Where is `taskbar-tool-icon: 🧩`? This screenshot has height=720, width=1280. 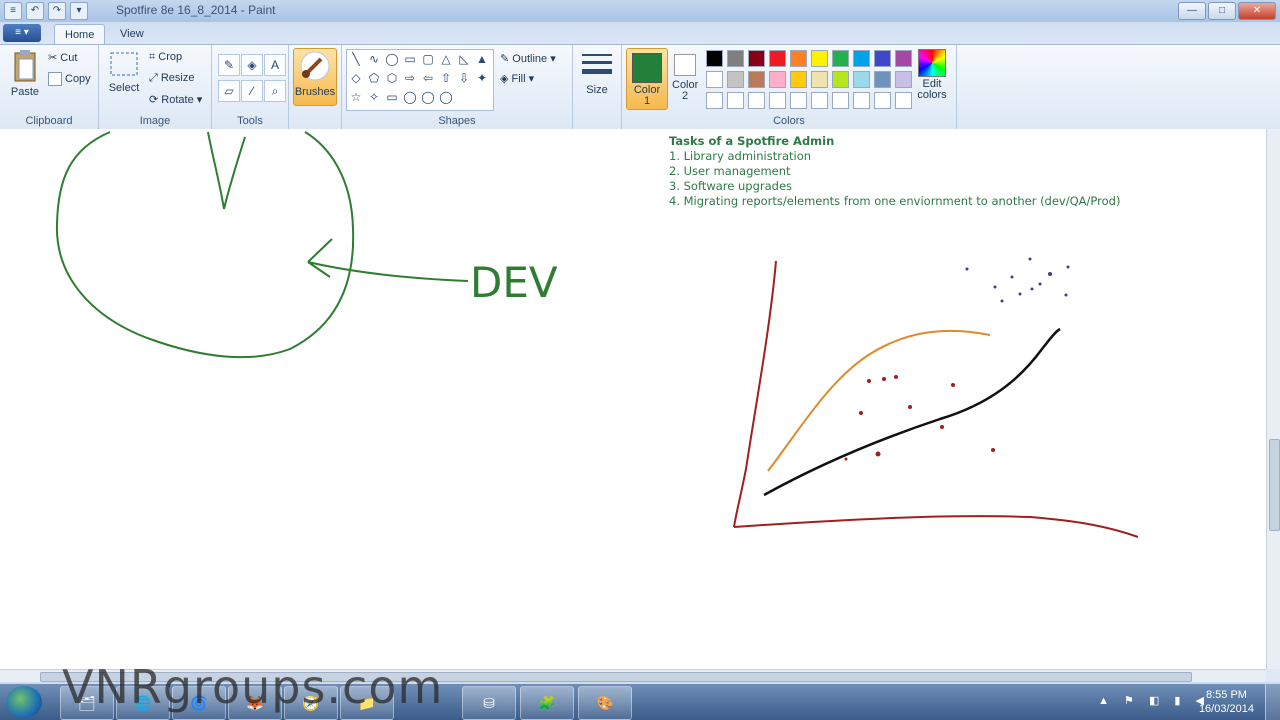 taskbar-tool-icon: 🧩 is located at coordinates (547, 703).